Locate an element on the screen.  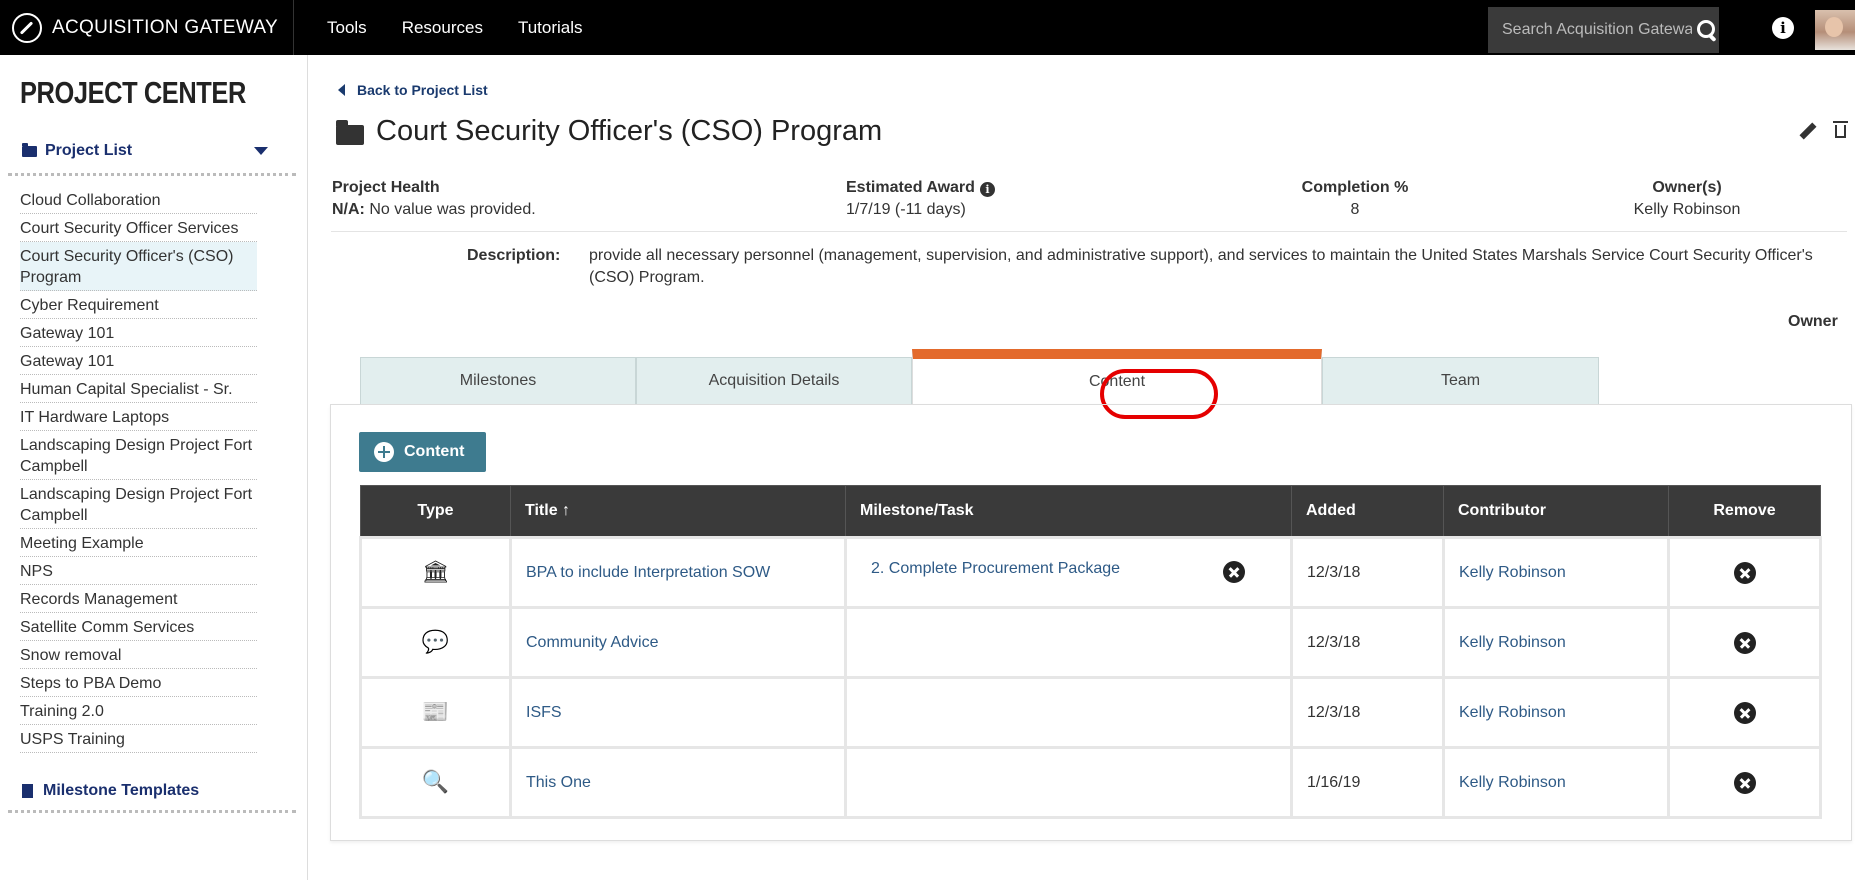
owners: Owner(s) Kelly Robinson is located at coordinates (1687, 199).